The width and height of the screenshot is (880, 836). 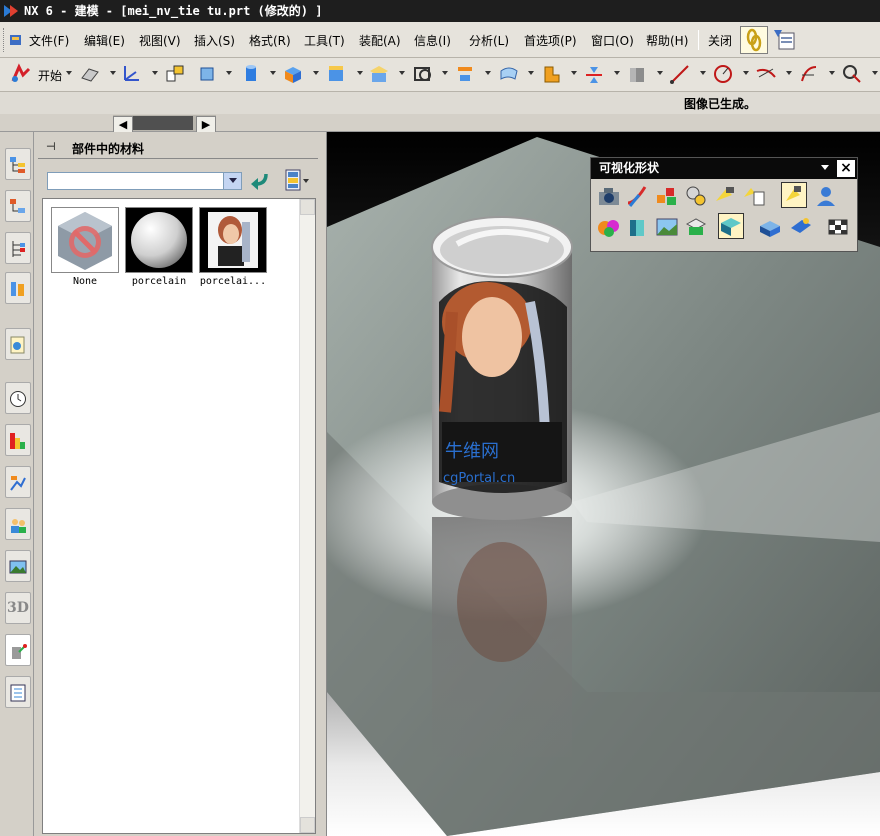 What do you see at coordinates (18, 164) in the screenshot?
I see `assembly-navigator-tab` at bounding box center [18, 164].